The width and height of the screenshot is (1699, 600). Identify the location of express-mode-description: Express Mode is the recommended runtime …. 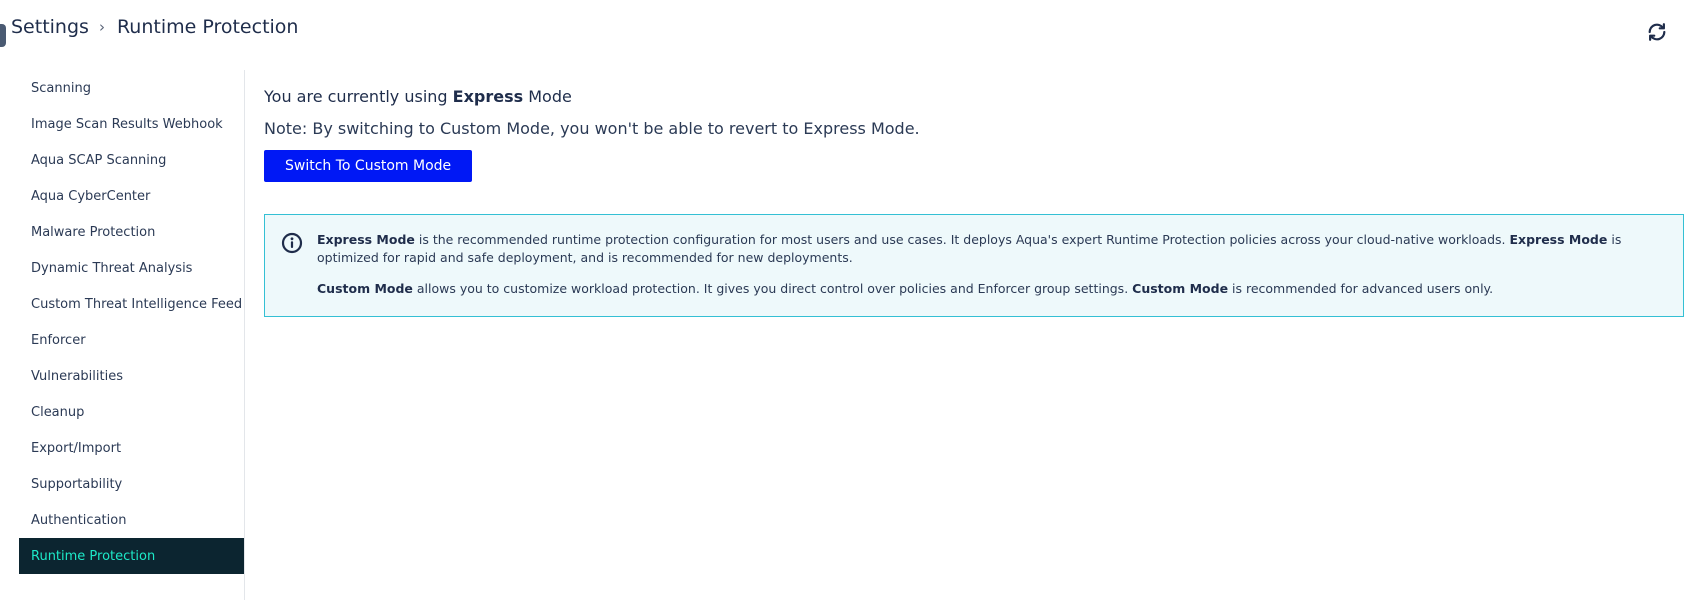
(990, 249).